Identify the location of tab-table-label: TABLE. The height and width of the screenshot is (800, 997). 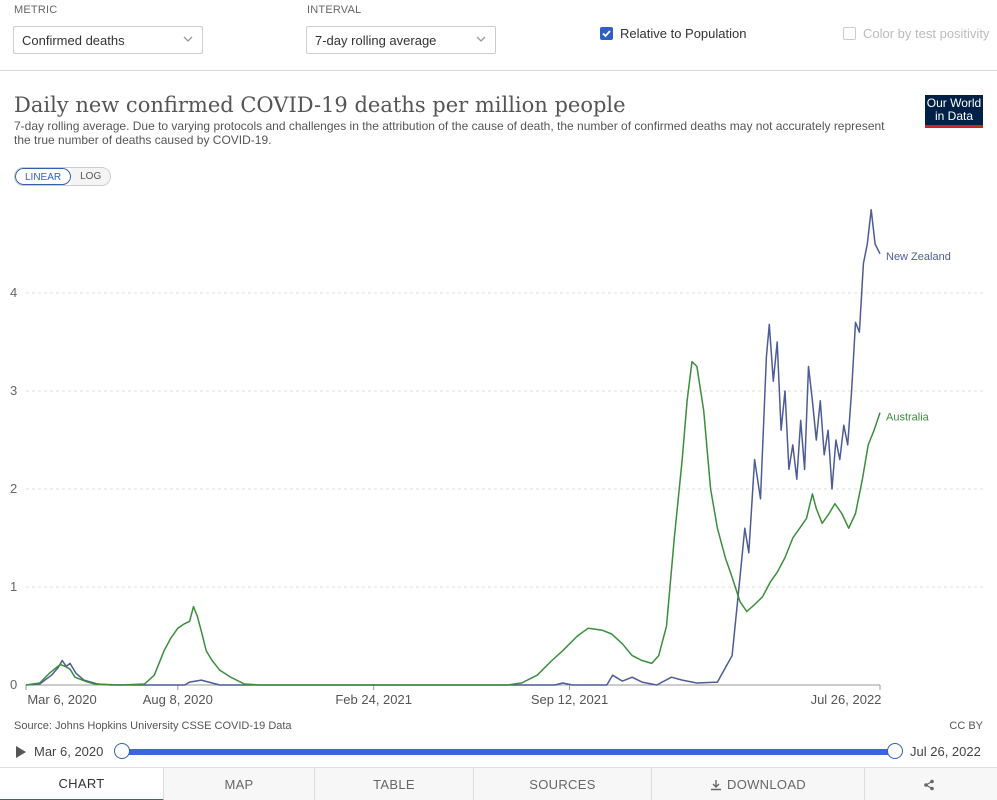
(394, 784).